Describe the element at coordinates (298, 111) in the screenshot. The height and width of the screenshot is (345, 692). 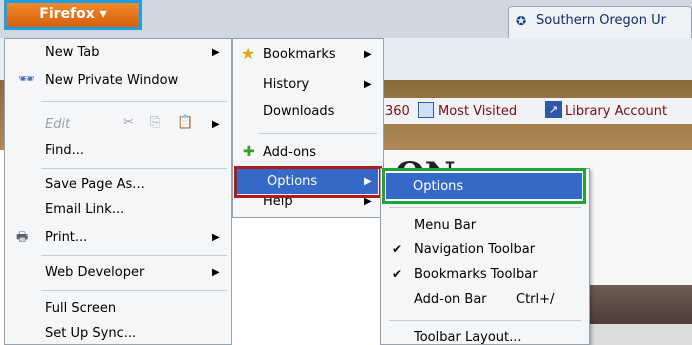
I see `menu-item-downloads: Downloads` at that location.